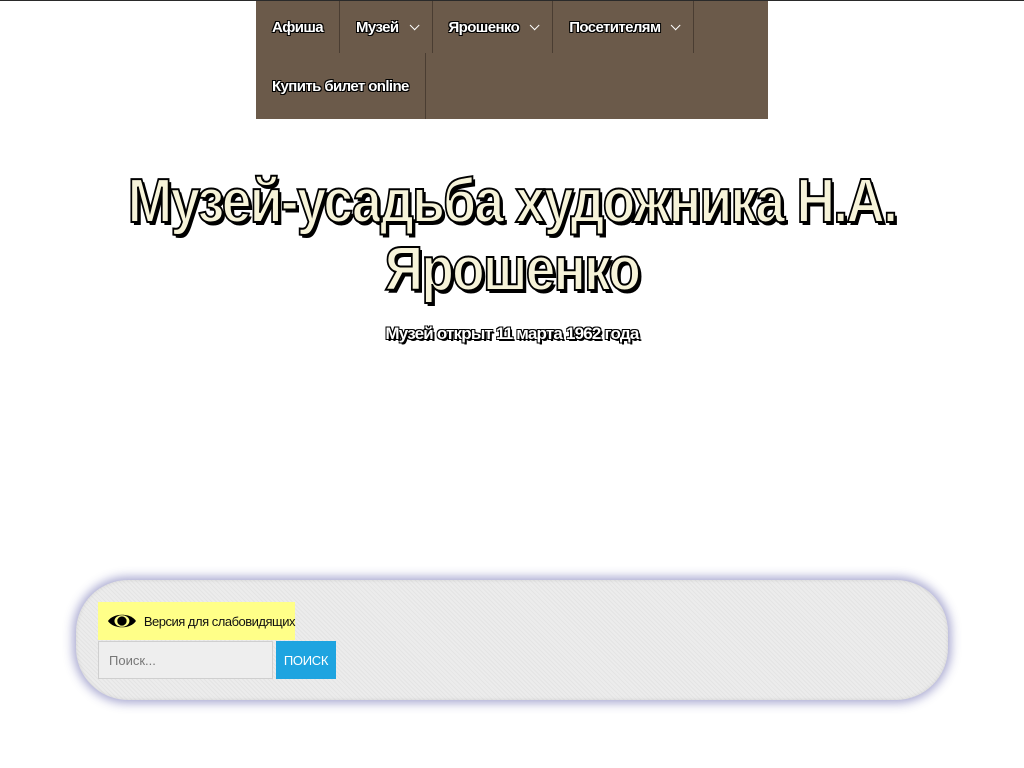  What do you see at coordinates (185, 660) in the screenshot?
I see `search-input` at bounding box center [185, 660].